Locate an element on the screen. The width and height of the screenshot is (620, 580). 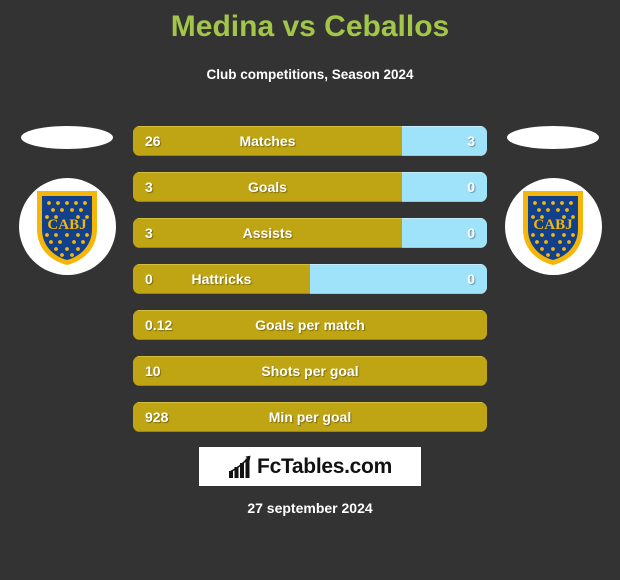
home-team-crest-column: CABJ is located at coordinates (67, 204).